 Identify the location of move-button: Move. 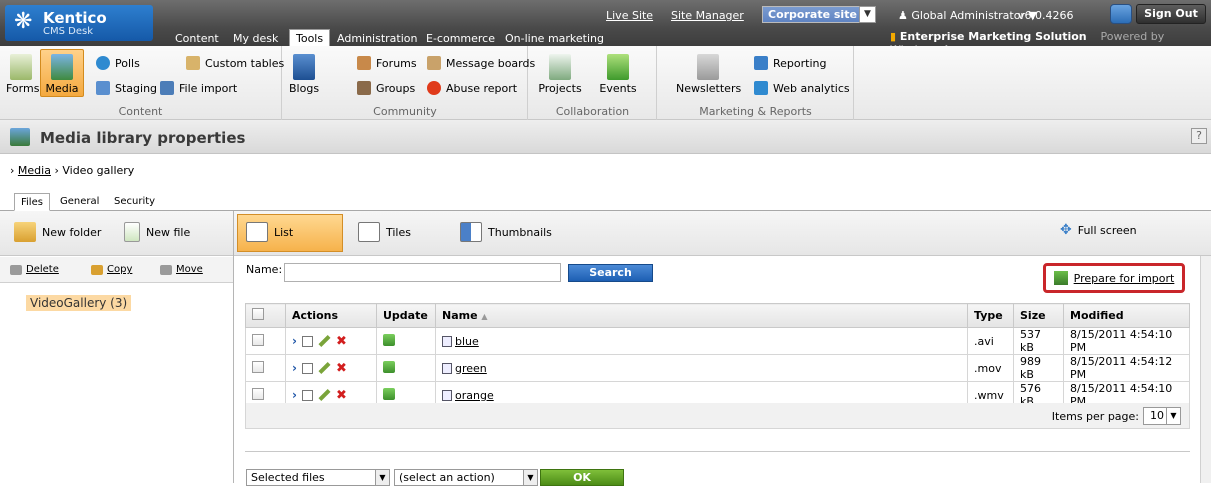
(181, 269).